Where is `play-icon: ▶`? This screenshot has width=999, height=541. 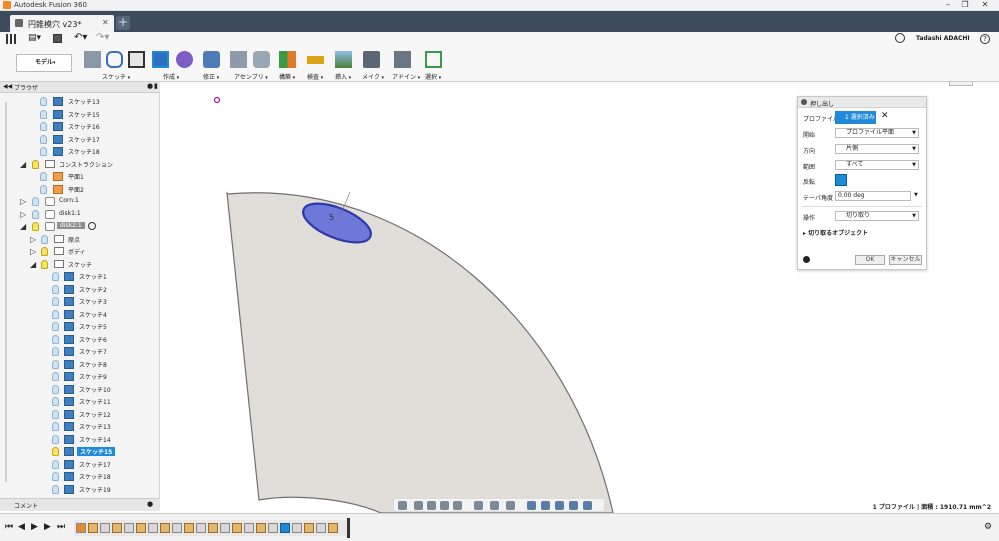 play-icon: ▶ is located at coordinates (34, 527).